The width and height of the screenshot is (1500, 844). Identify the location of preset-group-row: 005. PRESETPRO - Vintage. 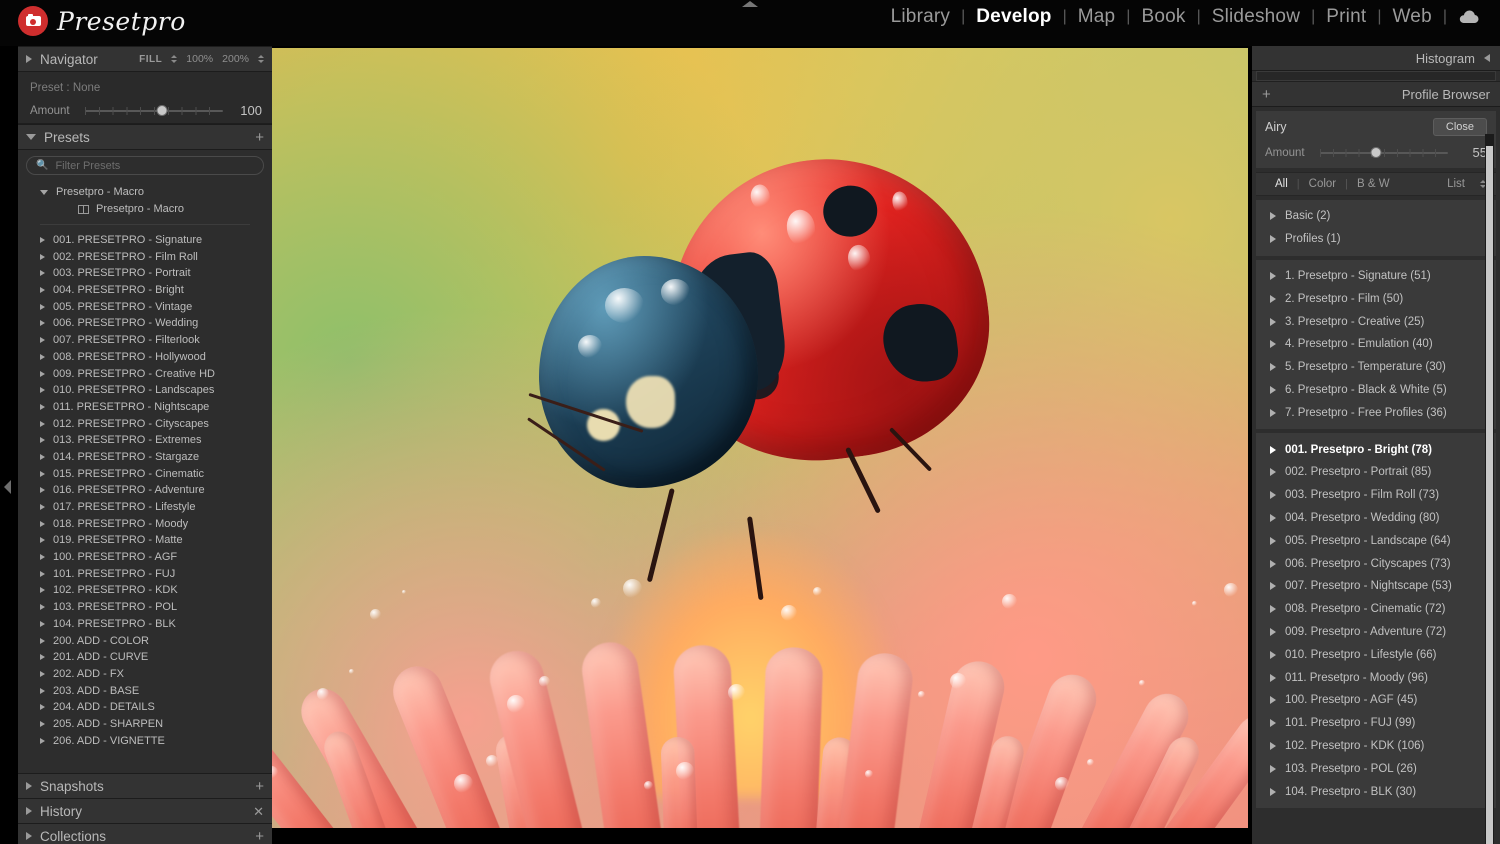
(145, 306).